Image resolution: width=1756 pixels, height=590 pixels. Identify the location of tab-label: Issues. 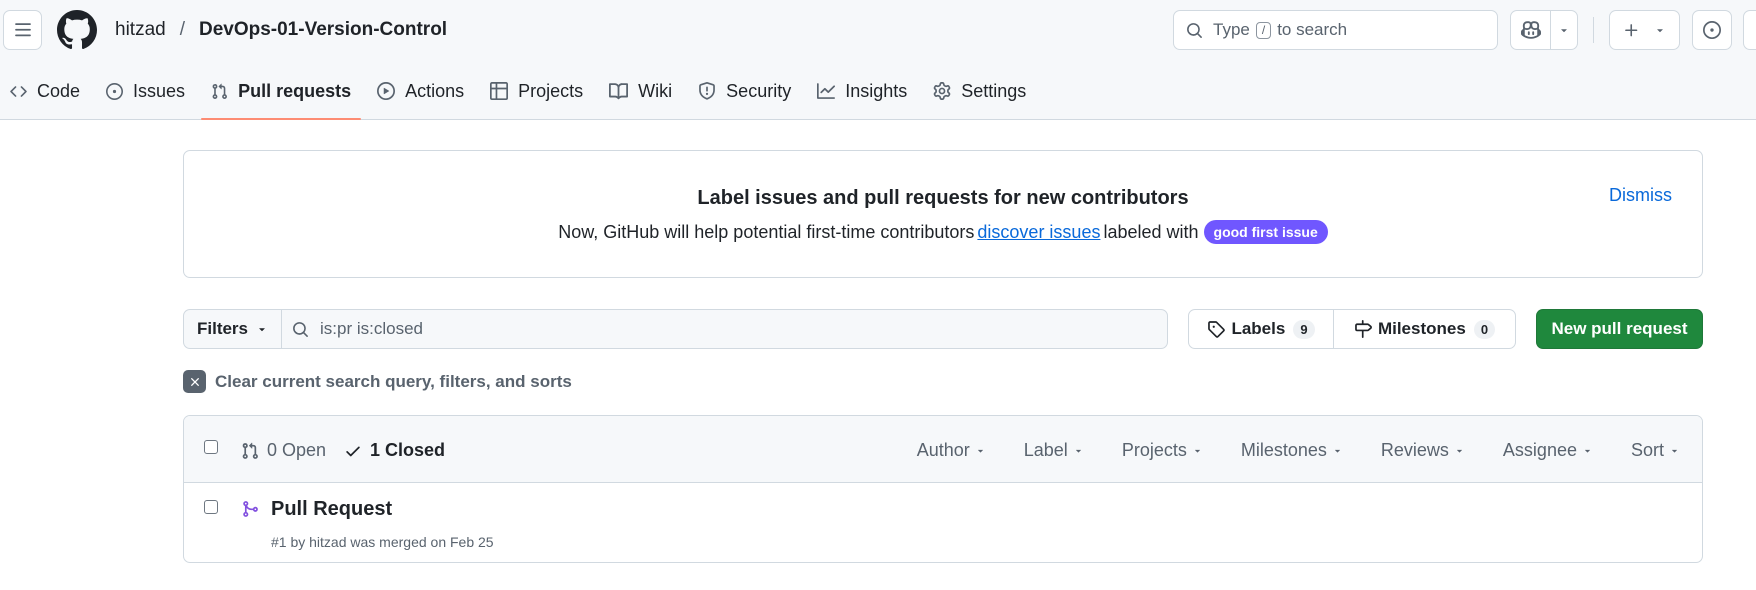
(159, 90).